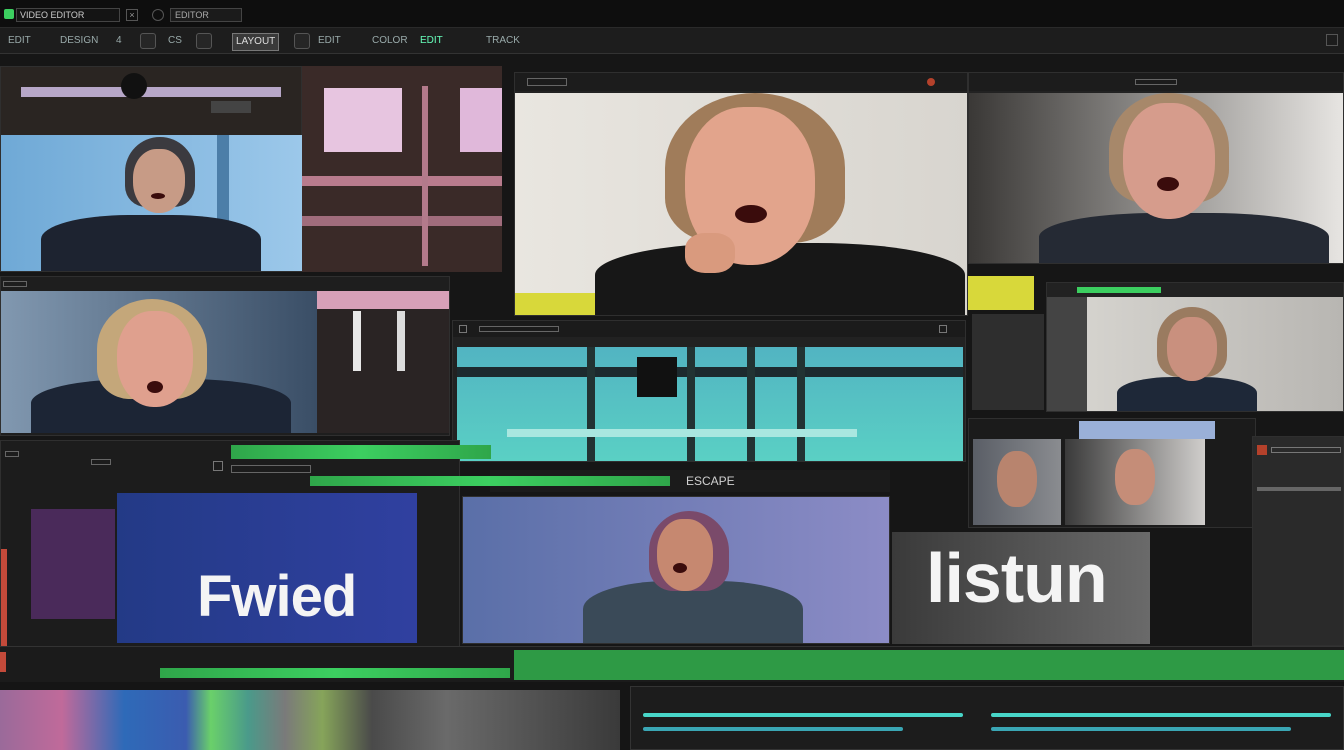  Describe the element at coordinates (19, 41) in the screenshot. I see `toolbar-item-1: EDIT` at that location.